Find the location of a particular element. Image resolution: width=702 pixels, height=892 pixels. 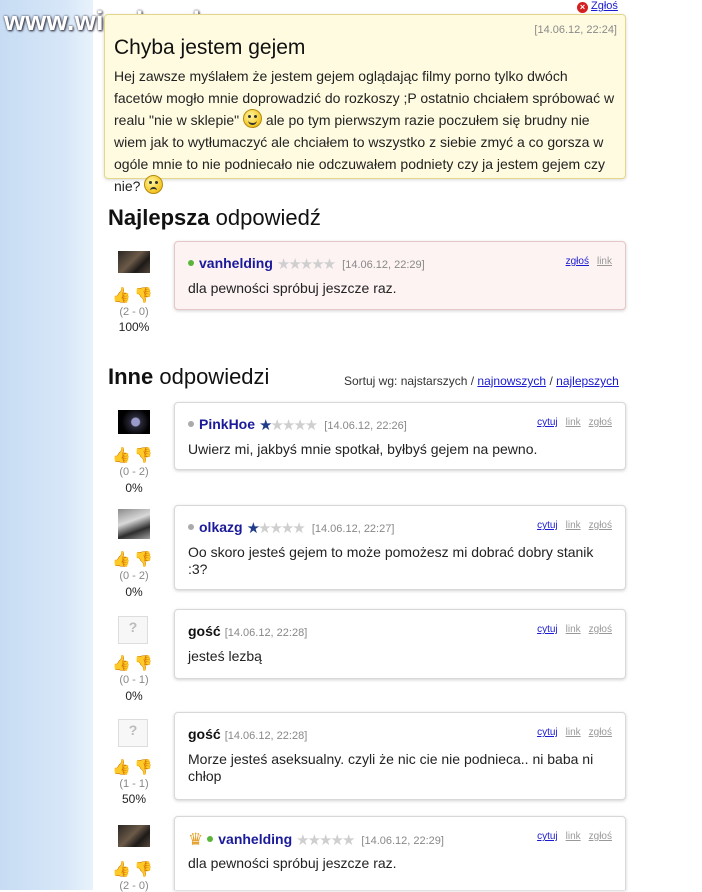

online-status-icon is located at coordinates (191, 263).